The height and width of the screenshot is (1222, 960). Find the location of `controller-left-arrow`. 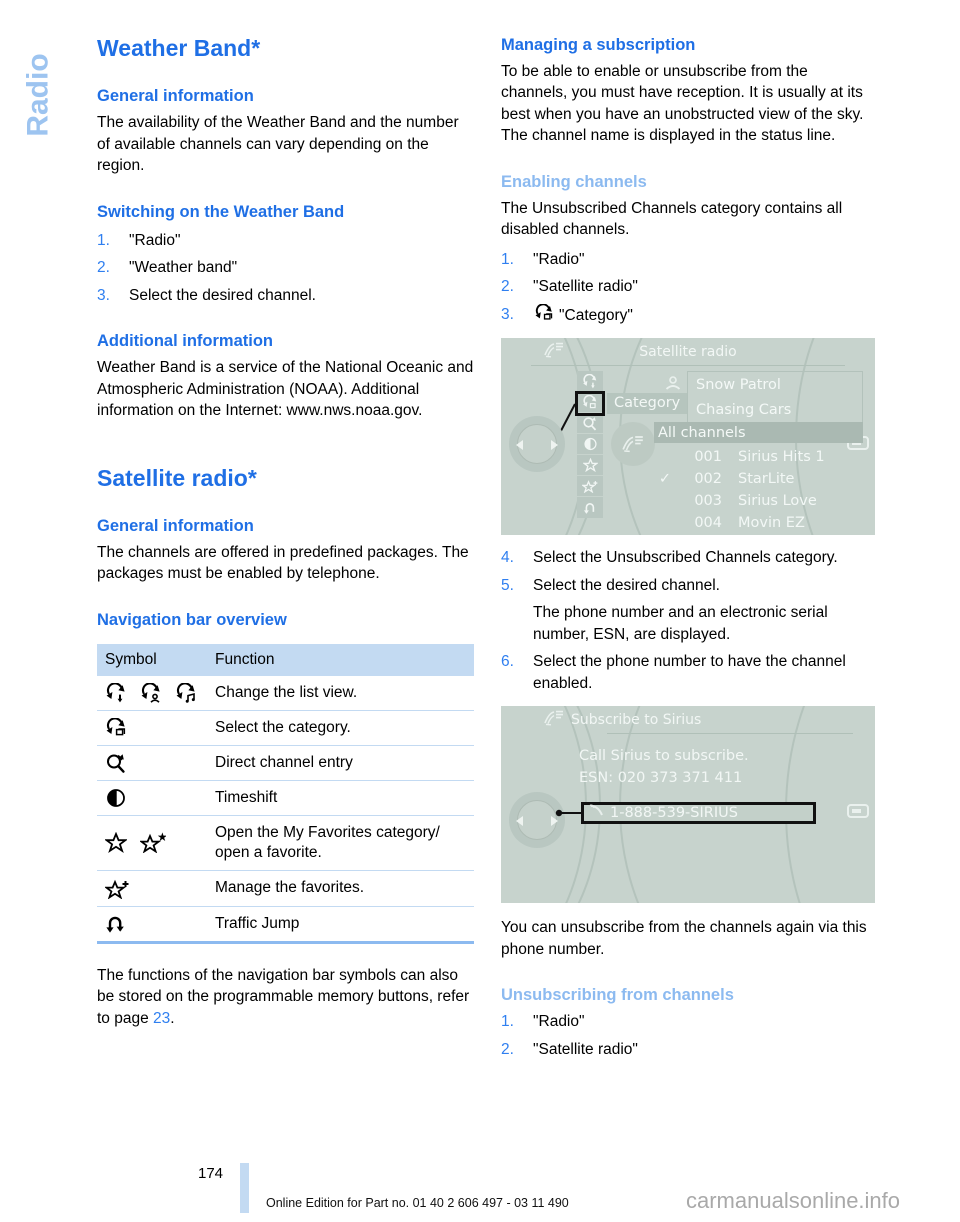

controller-left-arrow is located at coordinates (519, 821).